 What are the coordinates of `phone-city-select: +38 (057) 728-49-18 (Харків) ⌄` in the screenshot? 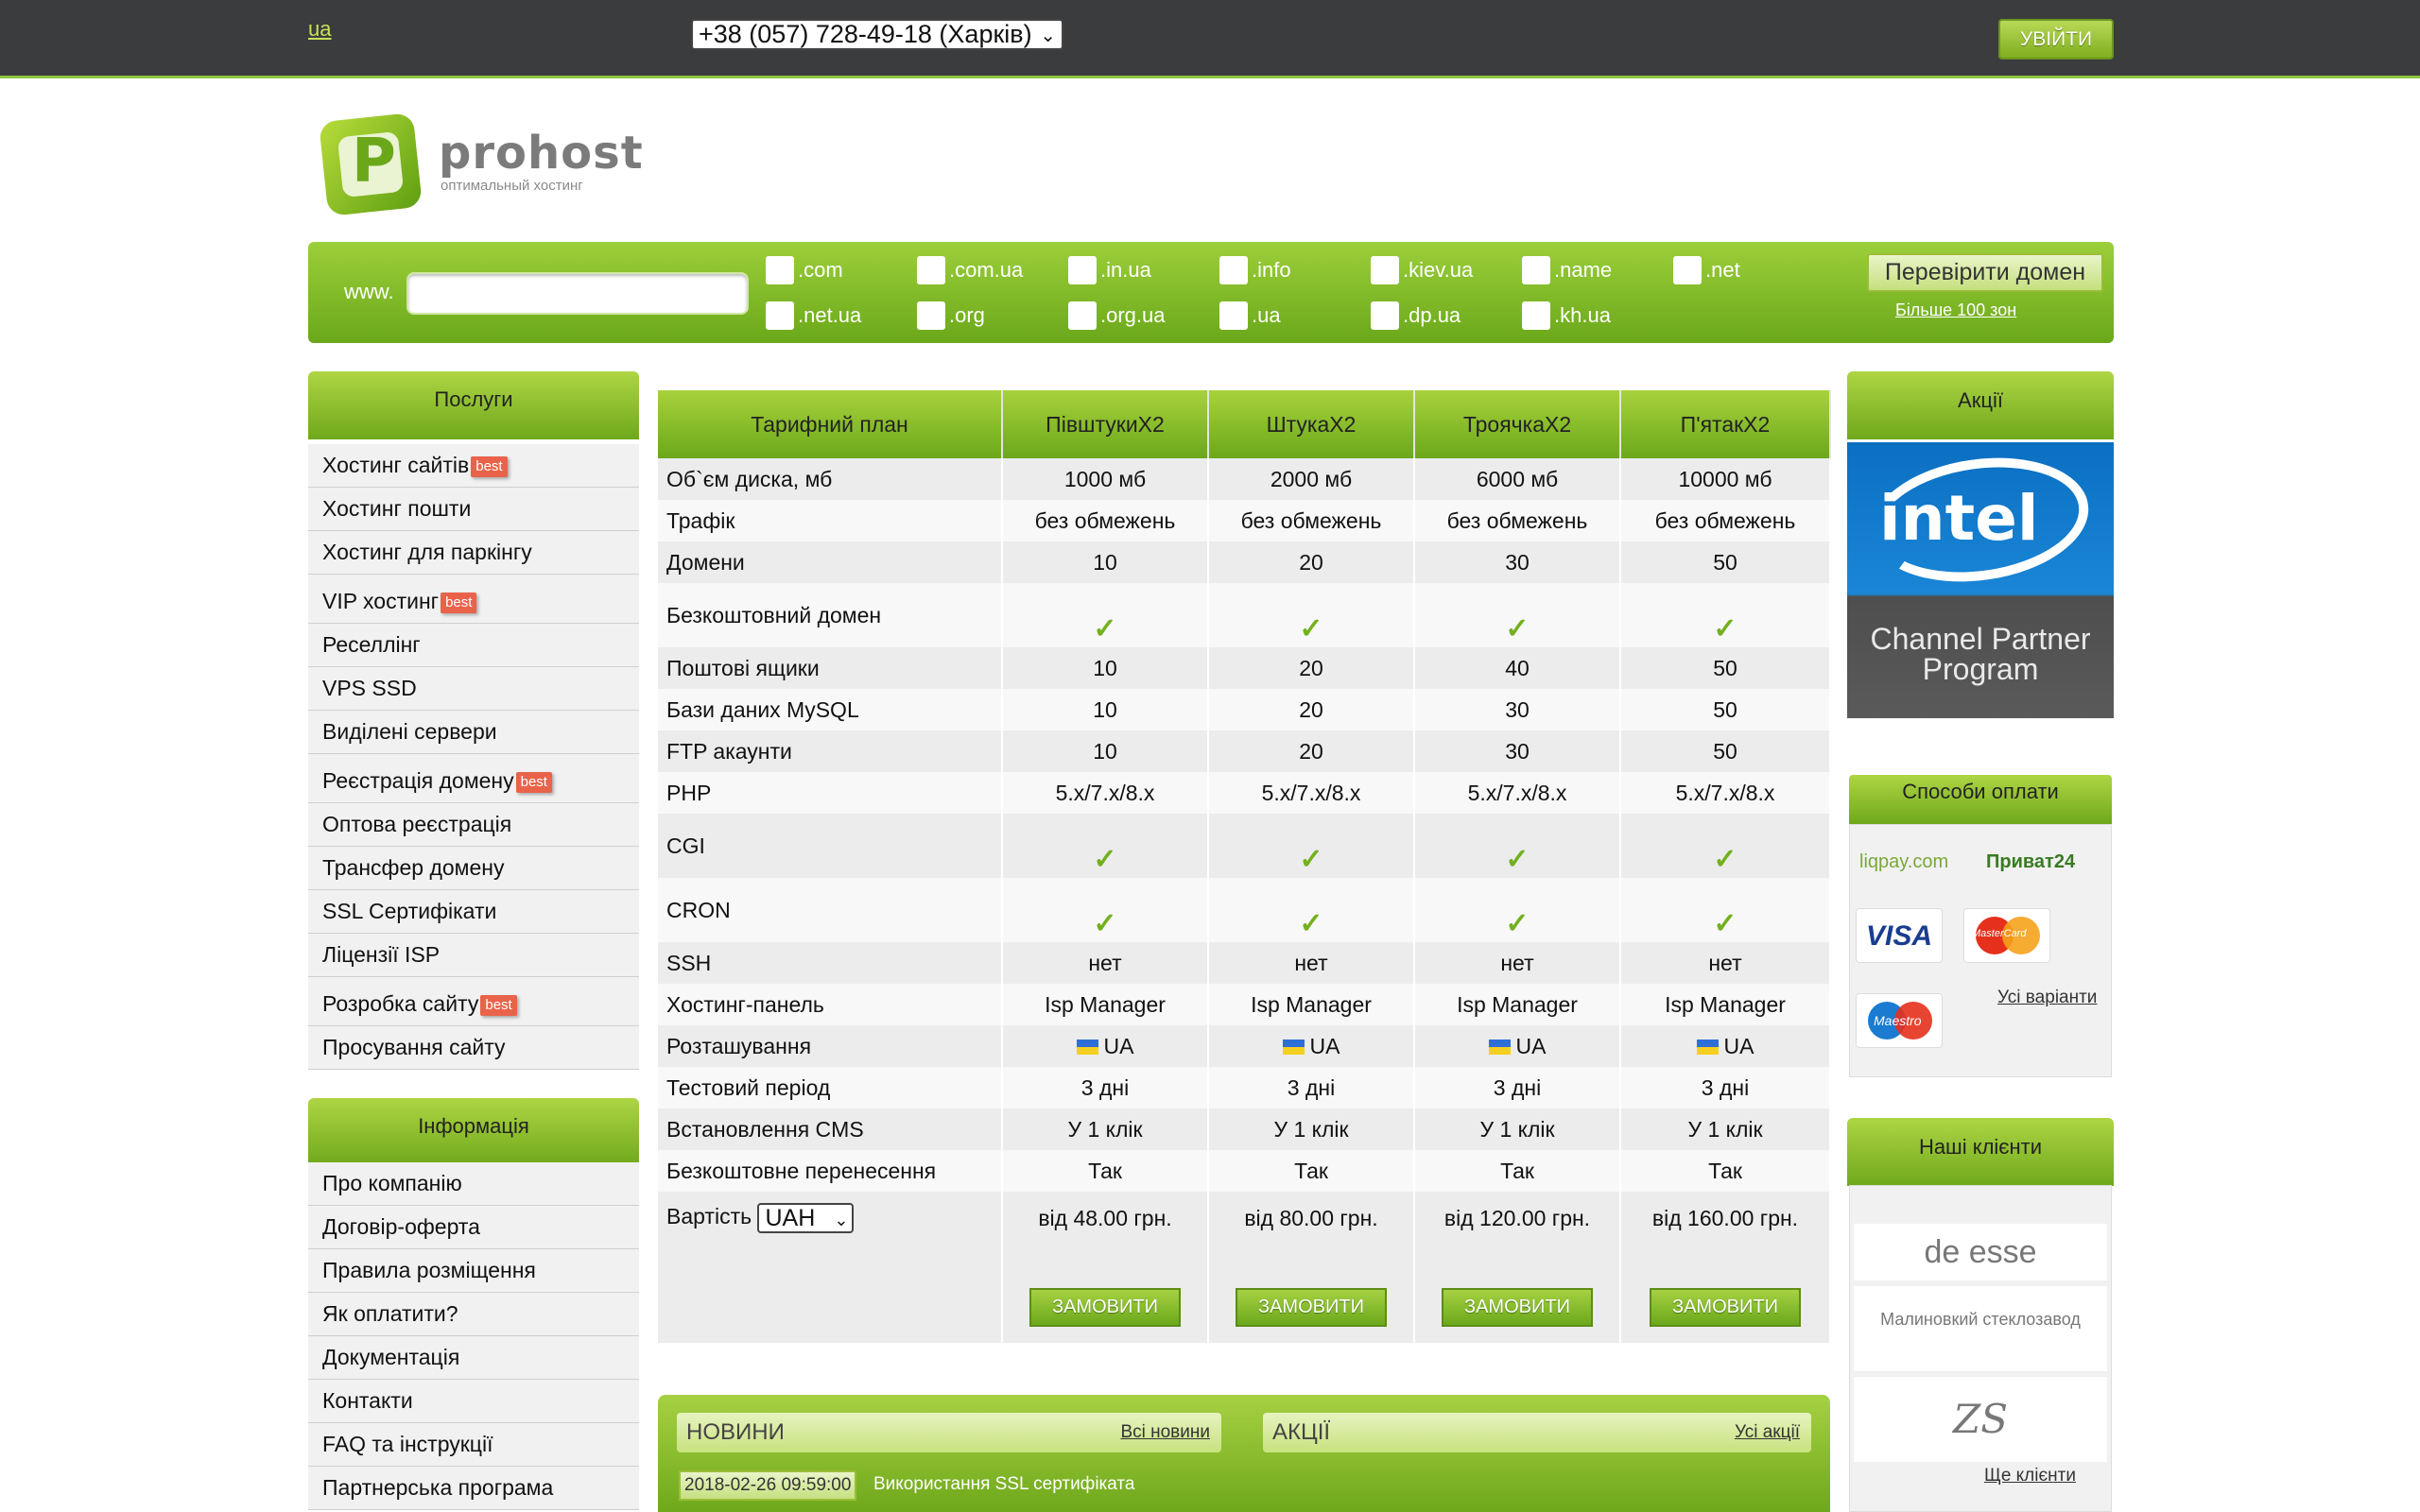 It's located at (877, 34).